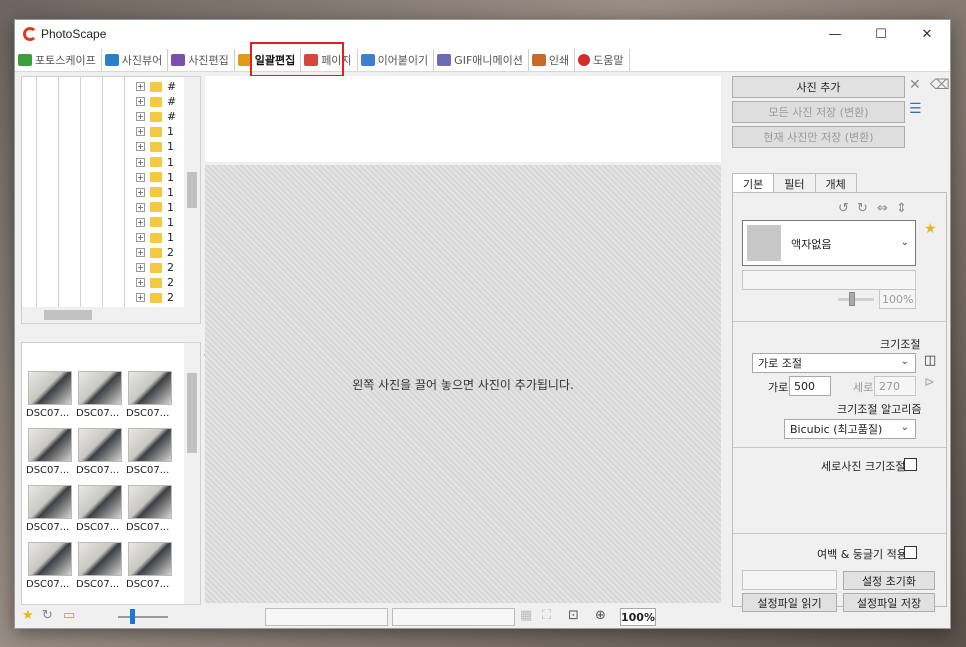  Describe the element at coordinates (915, 109) in the screenshot. I see `menu-list-icon: ☰` at that location.